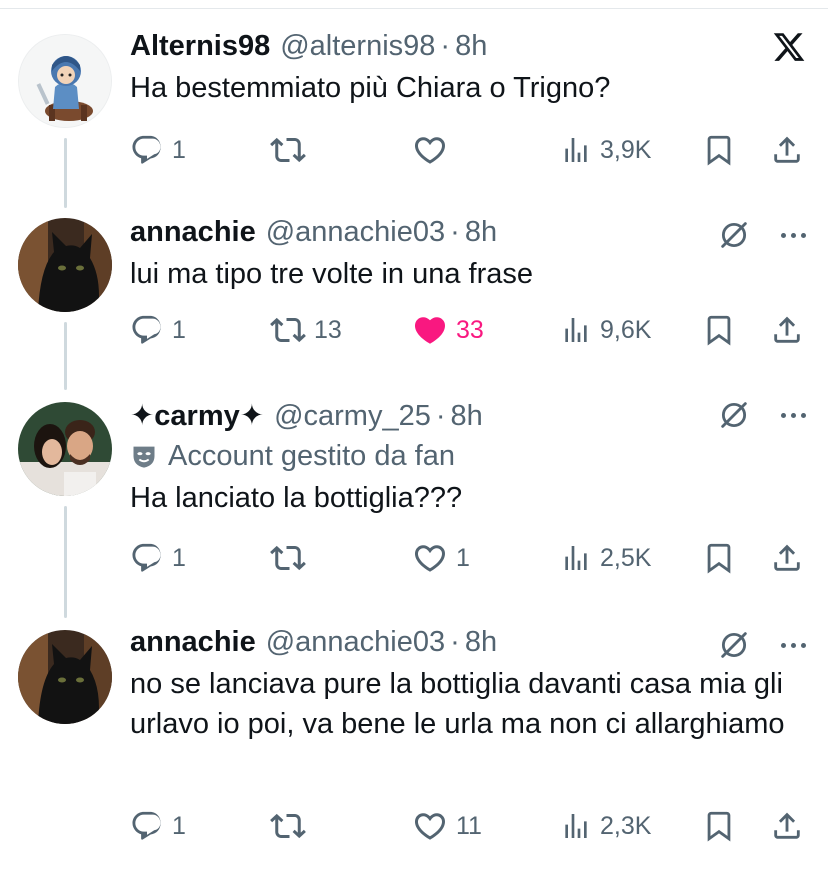  I want to click on views-count: 2,5K, so click(626, 557).